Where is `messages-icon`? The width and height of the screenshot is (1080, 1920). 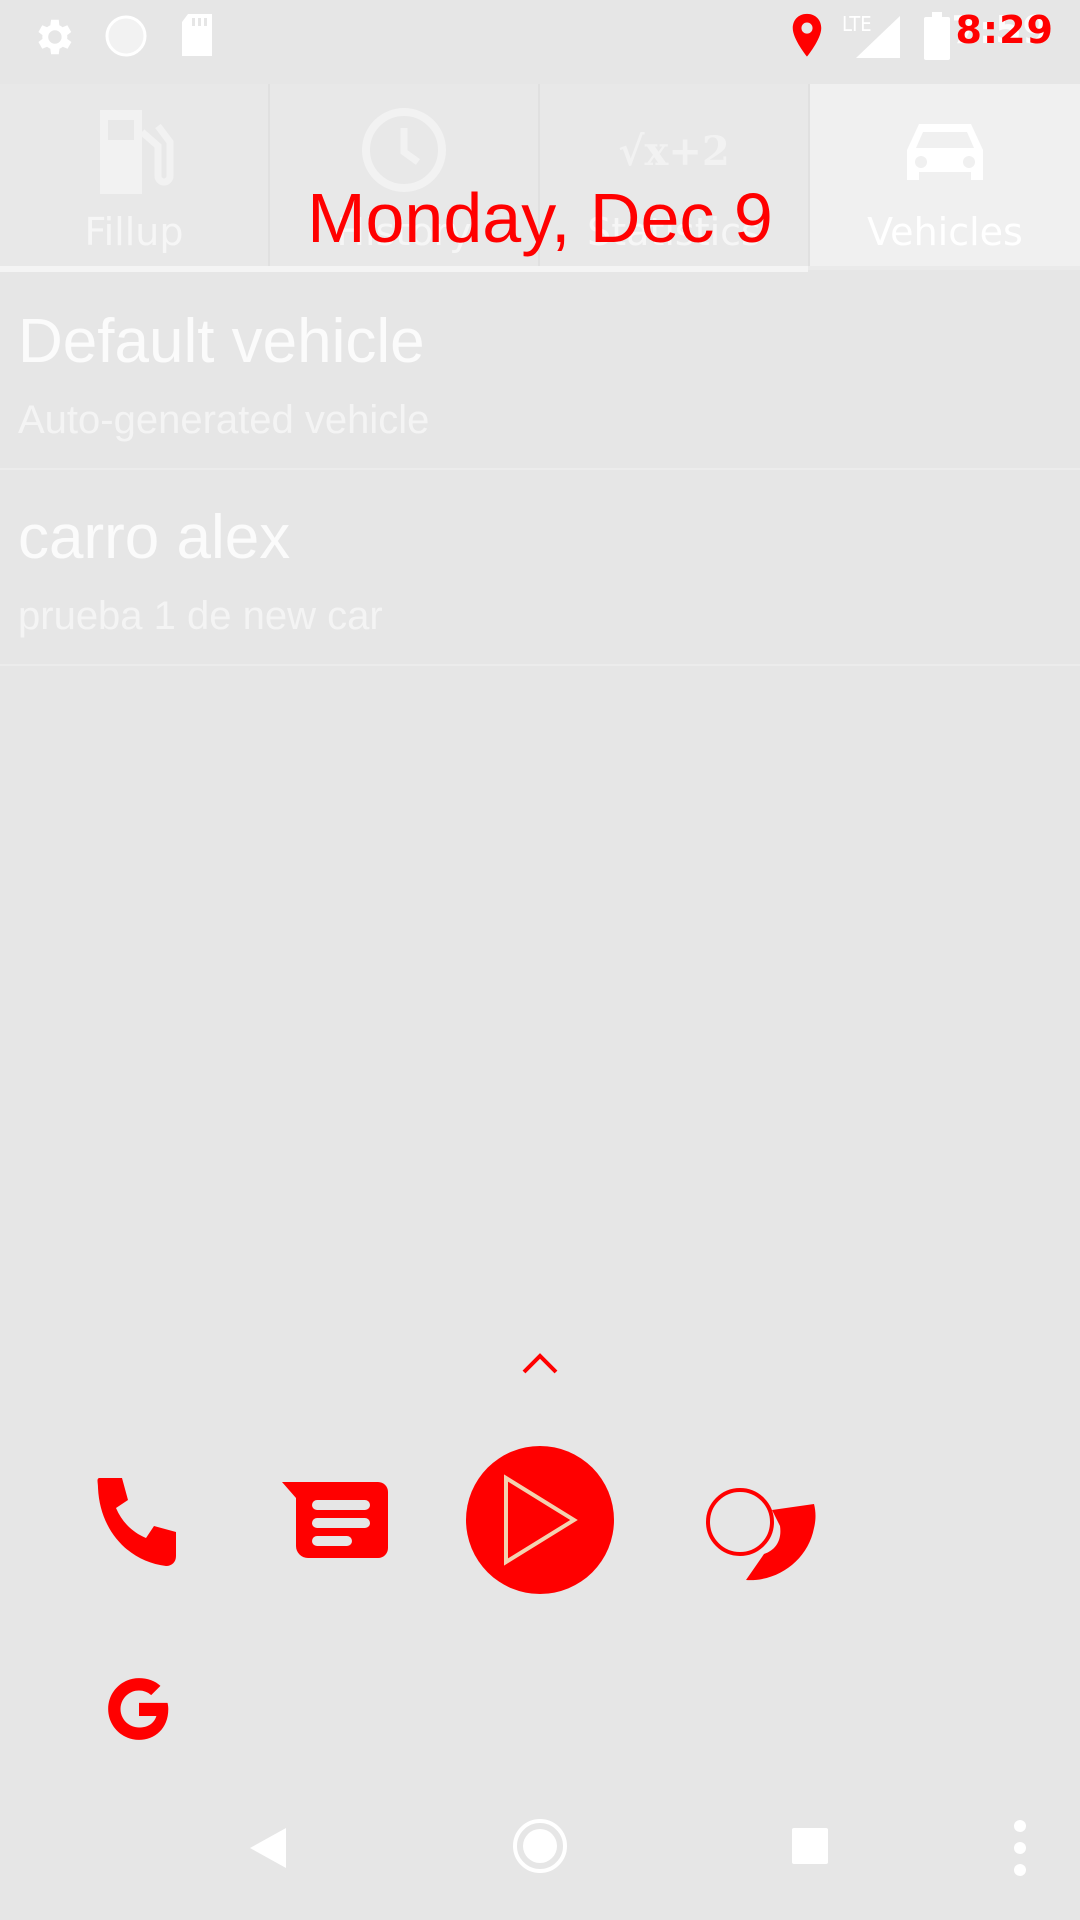
messages-icon is located at coordinates (336, 1522).